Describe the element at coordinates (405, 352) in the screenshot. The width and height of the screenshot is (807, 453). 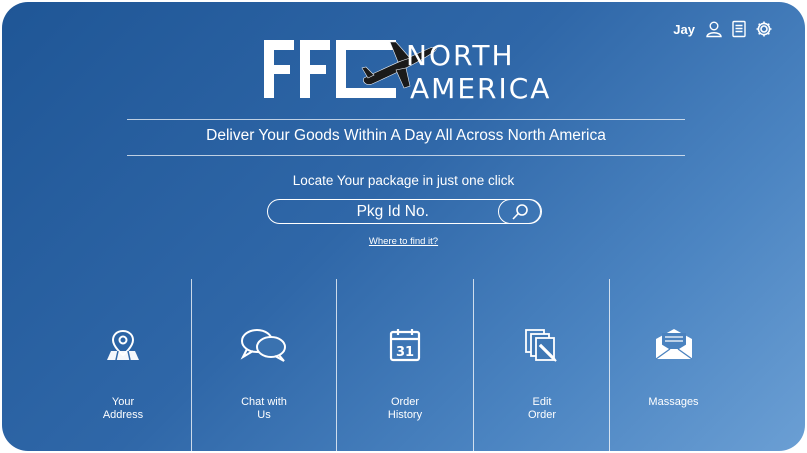
I see `svg-text: 31` at that location.